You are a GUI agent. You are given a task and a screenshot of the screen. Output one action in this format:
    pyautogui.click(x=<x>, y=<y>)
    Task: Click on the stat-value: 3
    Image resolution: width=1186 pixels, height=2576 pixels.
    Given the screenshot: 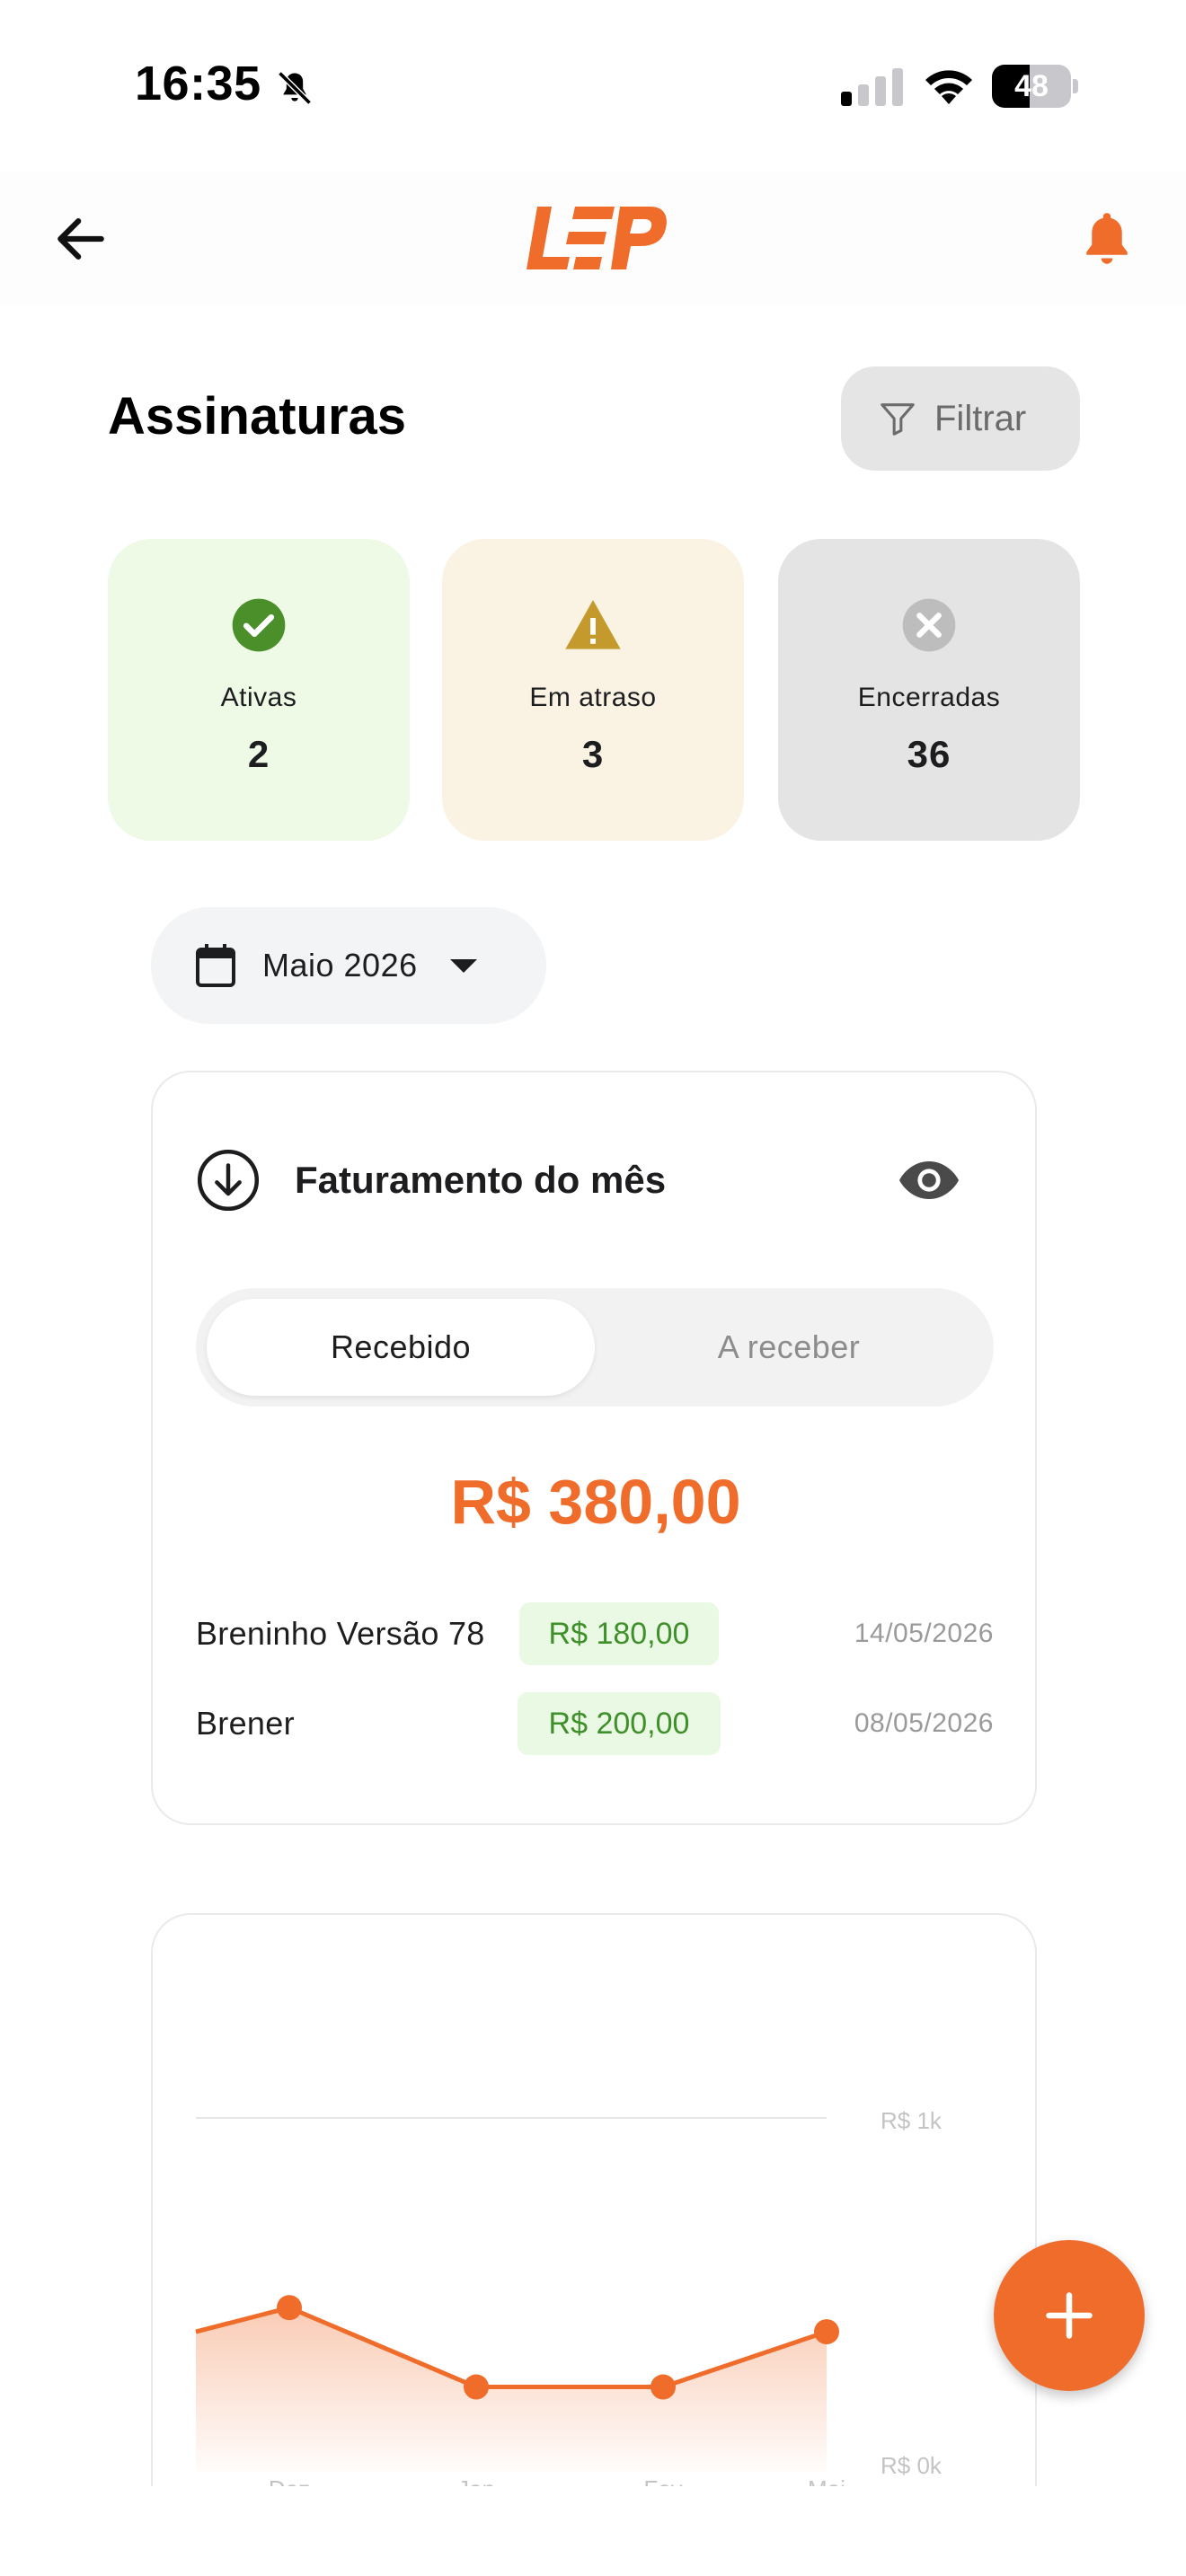 What is the action you would take?
    pyautogui.click(x=593, y=754)
    